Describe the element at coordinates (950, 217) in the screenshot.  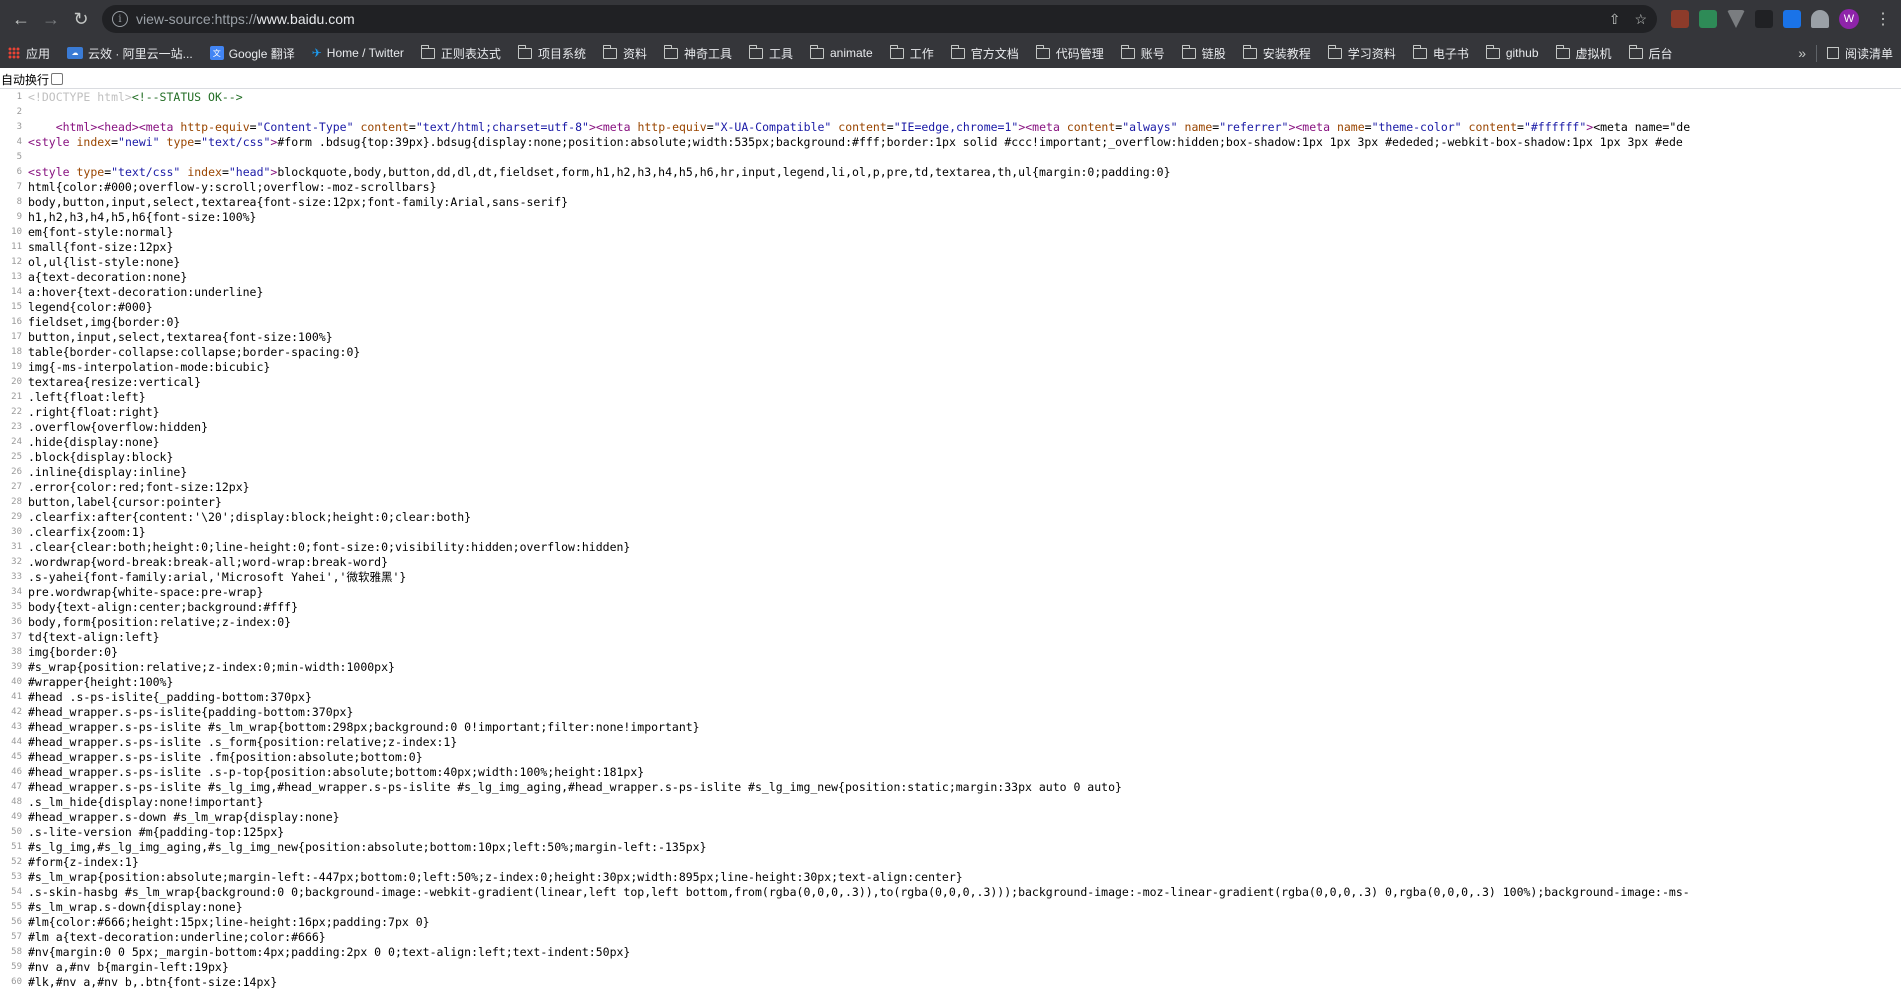
I see `source-line: 9 h1,h2,h3,h4,h5,h6{font-size:100%}` at that location.